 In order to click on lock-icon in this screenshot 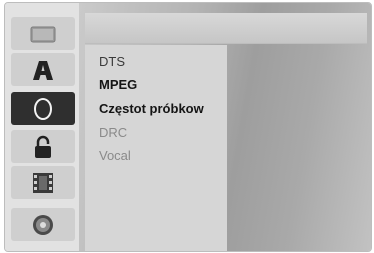, I will do `click(43, 146)`.